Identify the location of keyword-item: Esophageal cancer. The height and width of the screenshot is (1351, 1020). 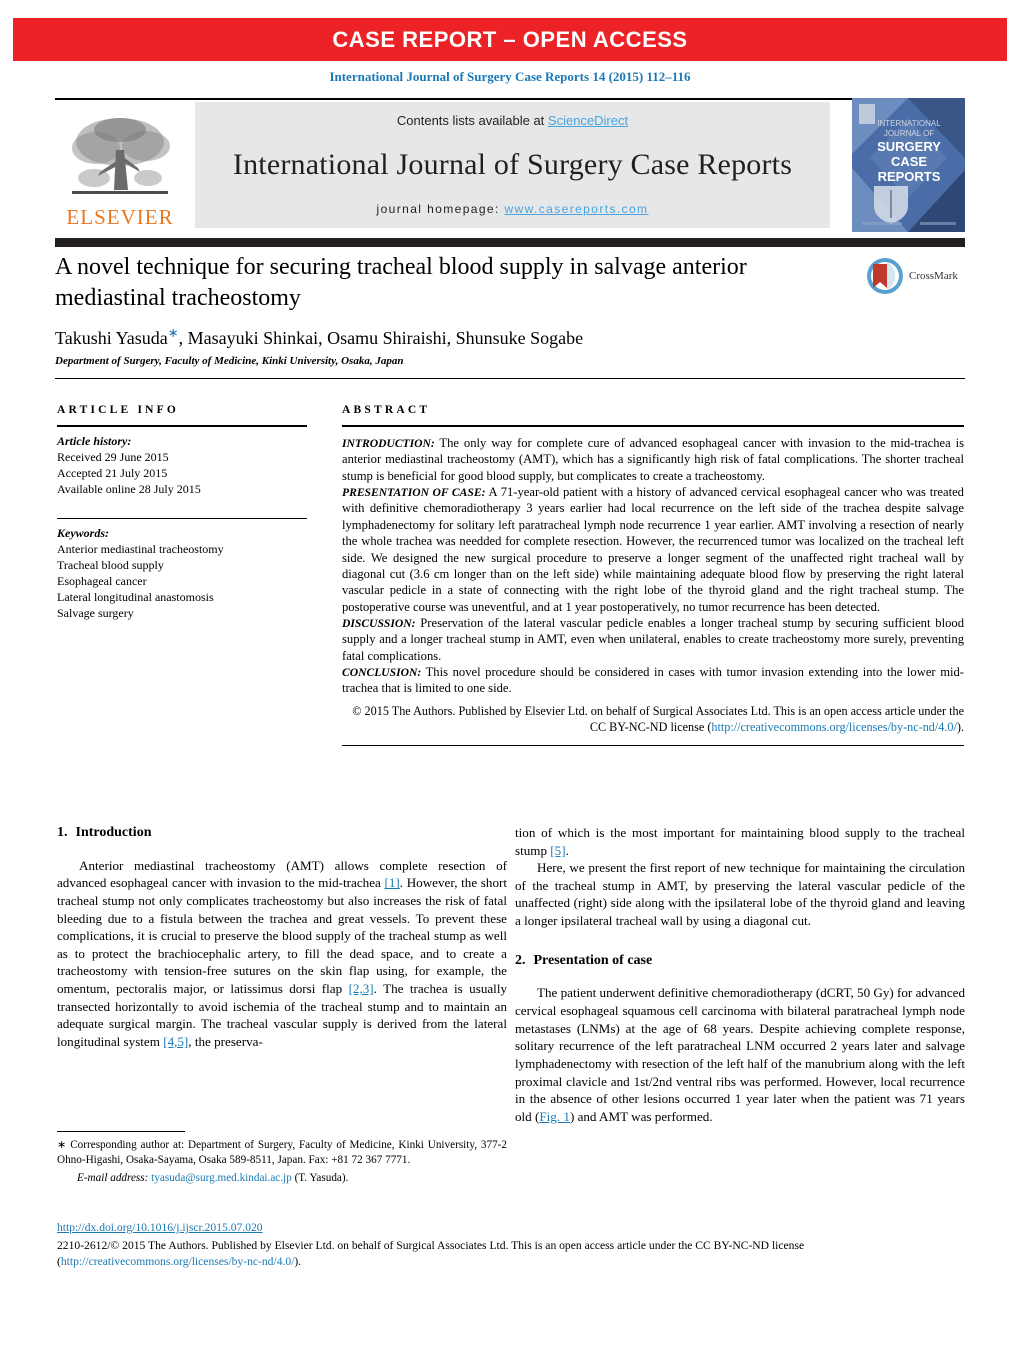
(102, 580).